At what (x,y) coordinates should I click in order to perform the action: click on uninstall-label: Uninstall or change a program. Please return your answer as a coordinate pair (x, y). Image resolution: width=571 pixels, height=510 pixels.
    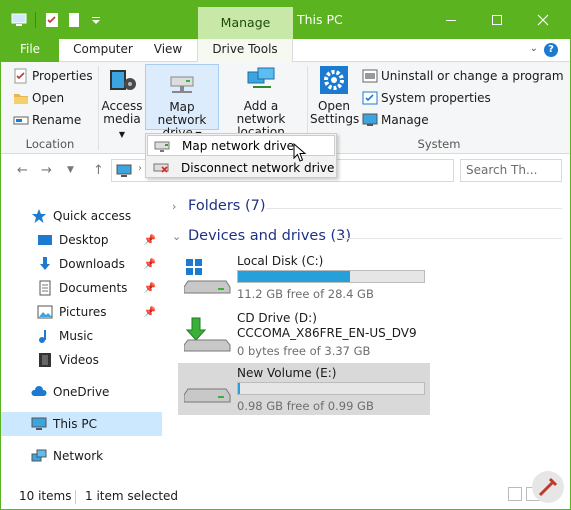
    Looking at the image, I should click on (472, 76).